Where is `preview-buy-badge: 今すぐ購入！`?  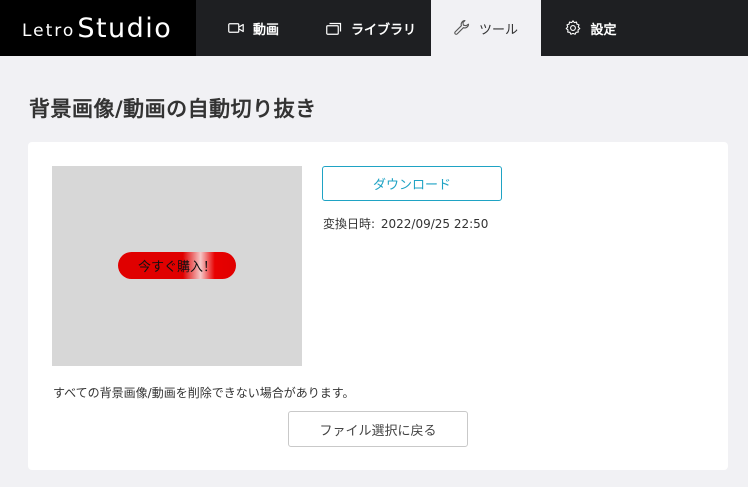
preview-buy-badge: 今すぐ購入！ is located at coordinates (177, 265).